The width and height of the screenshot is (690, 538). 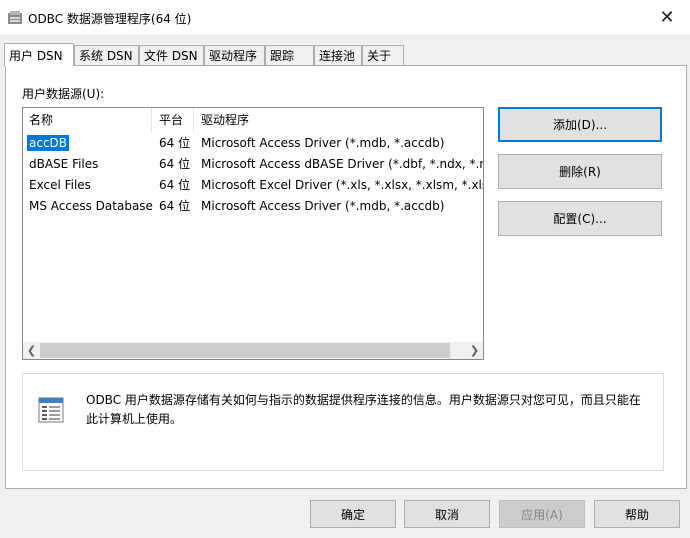 What do you see at coordinates (447, 514) in the screenshot?
I see `cancel-button: 取消` at bounding box center [447, 514].